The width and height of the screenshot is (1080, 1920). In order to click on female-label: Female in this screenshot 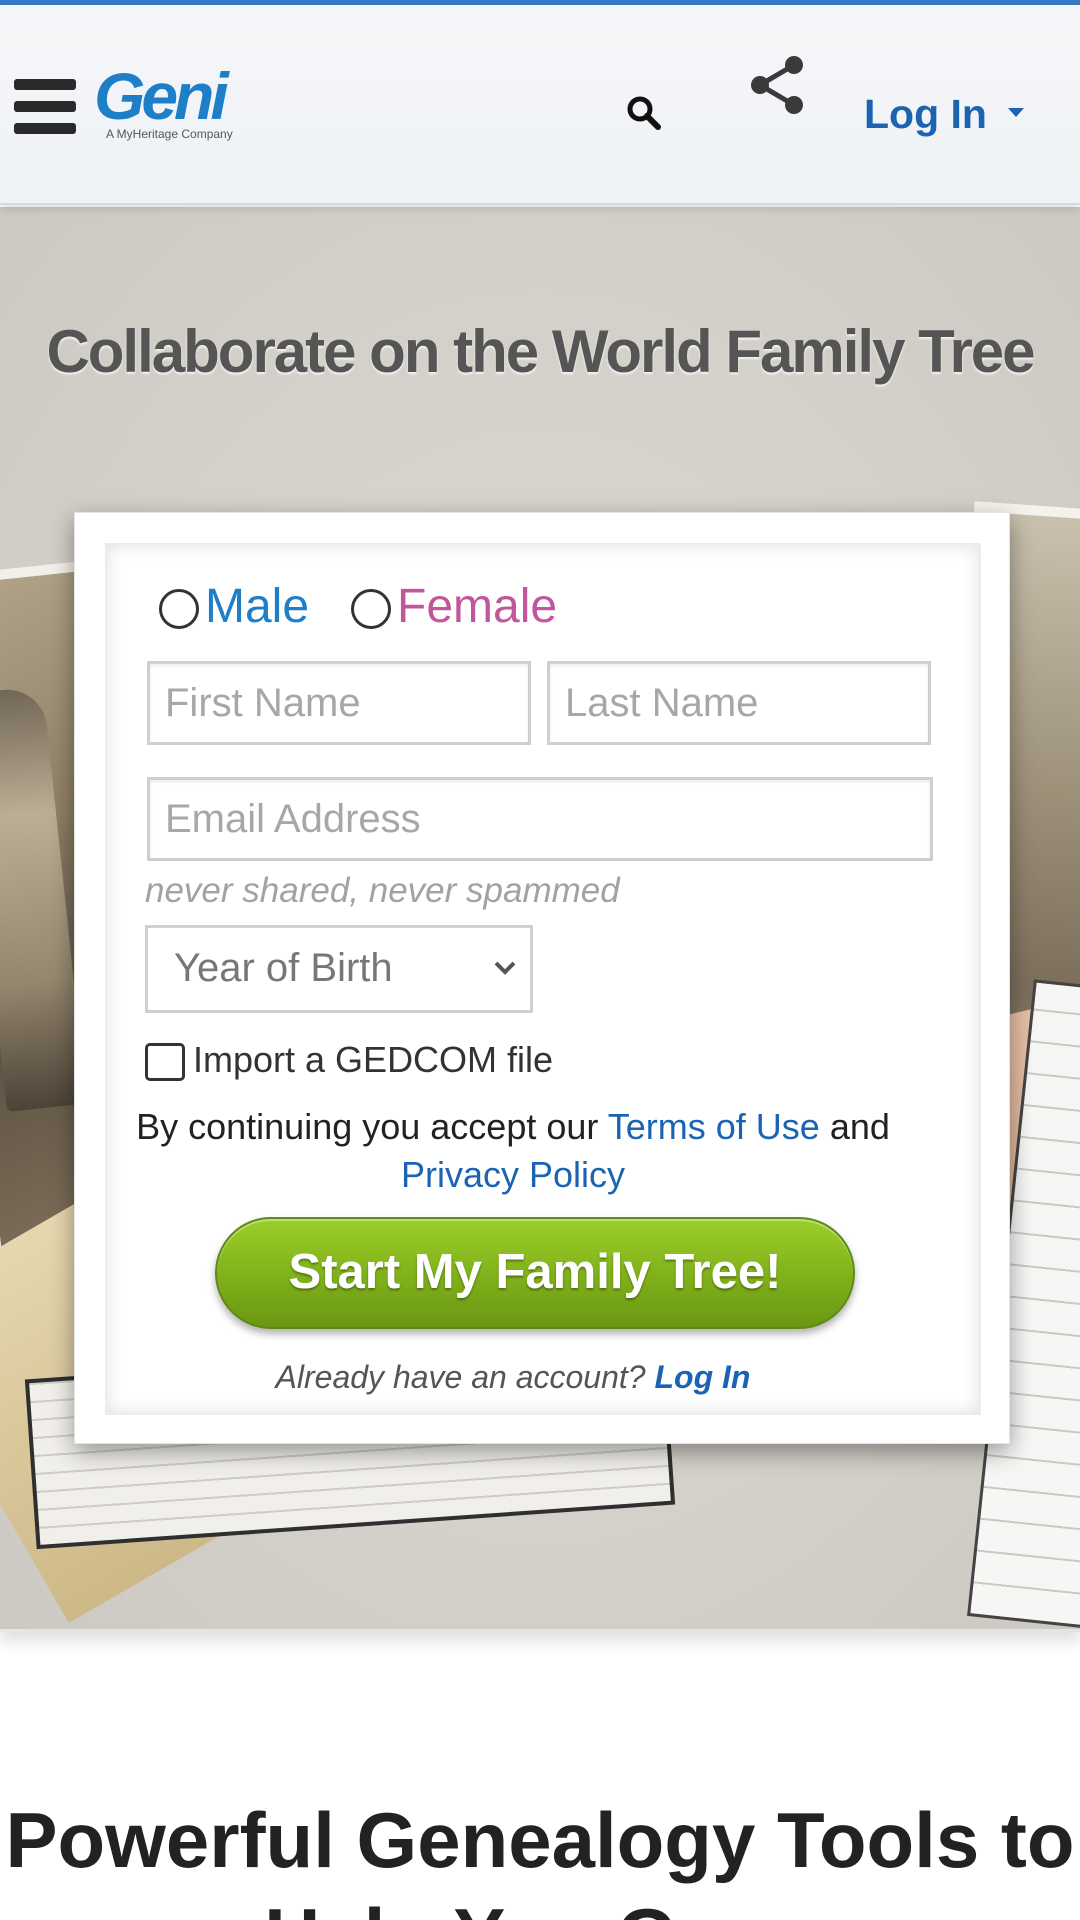, I will do `click(477, 606)`.